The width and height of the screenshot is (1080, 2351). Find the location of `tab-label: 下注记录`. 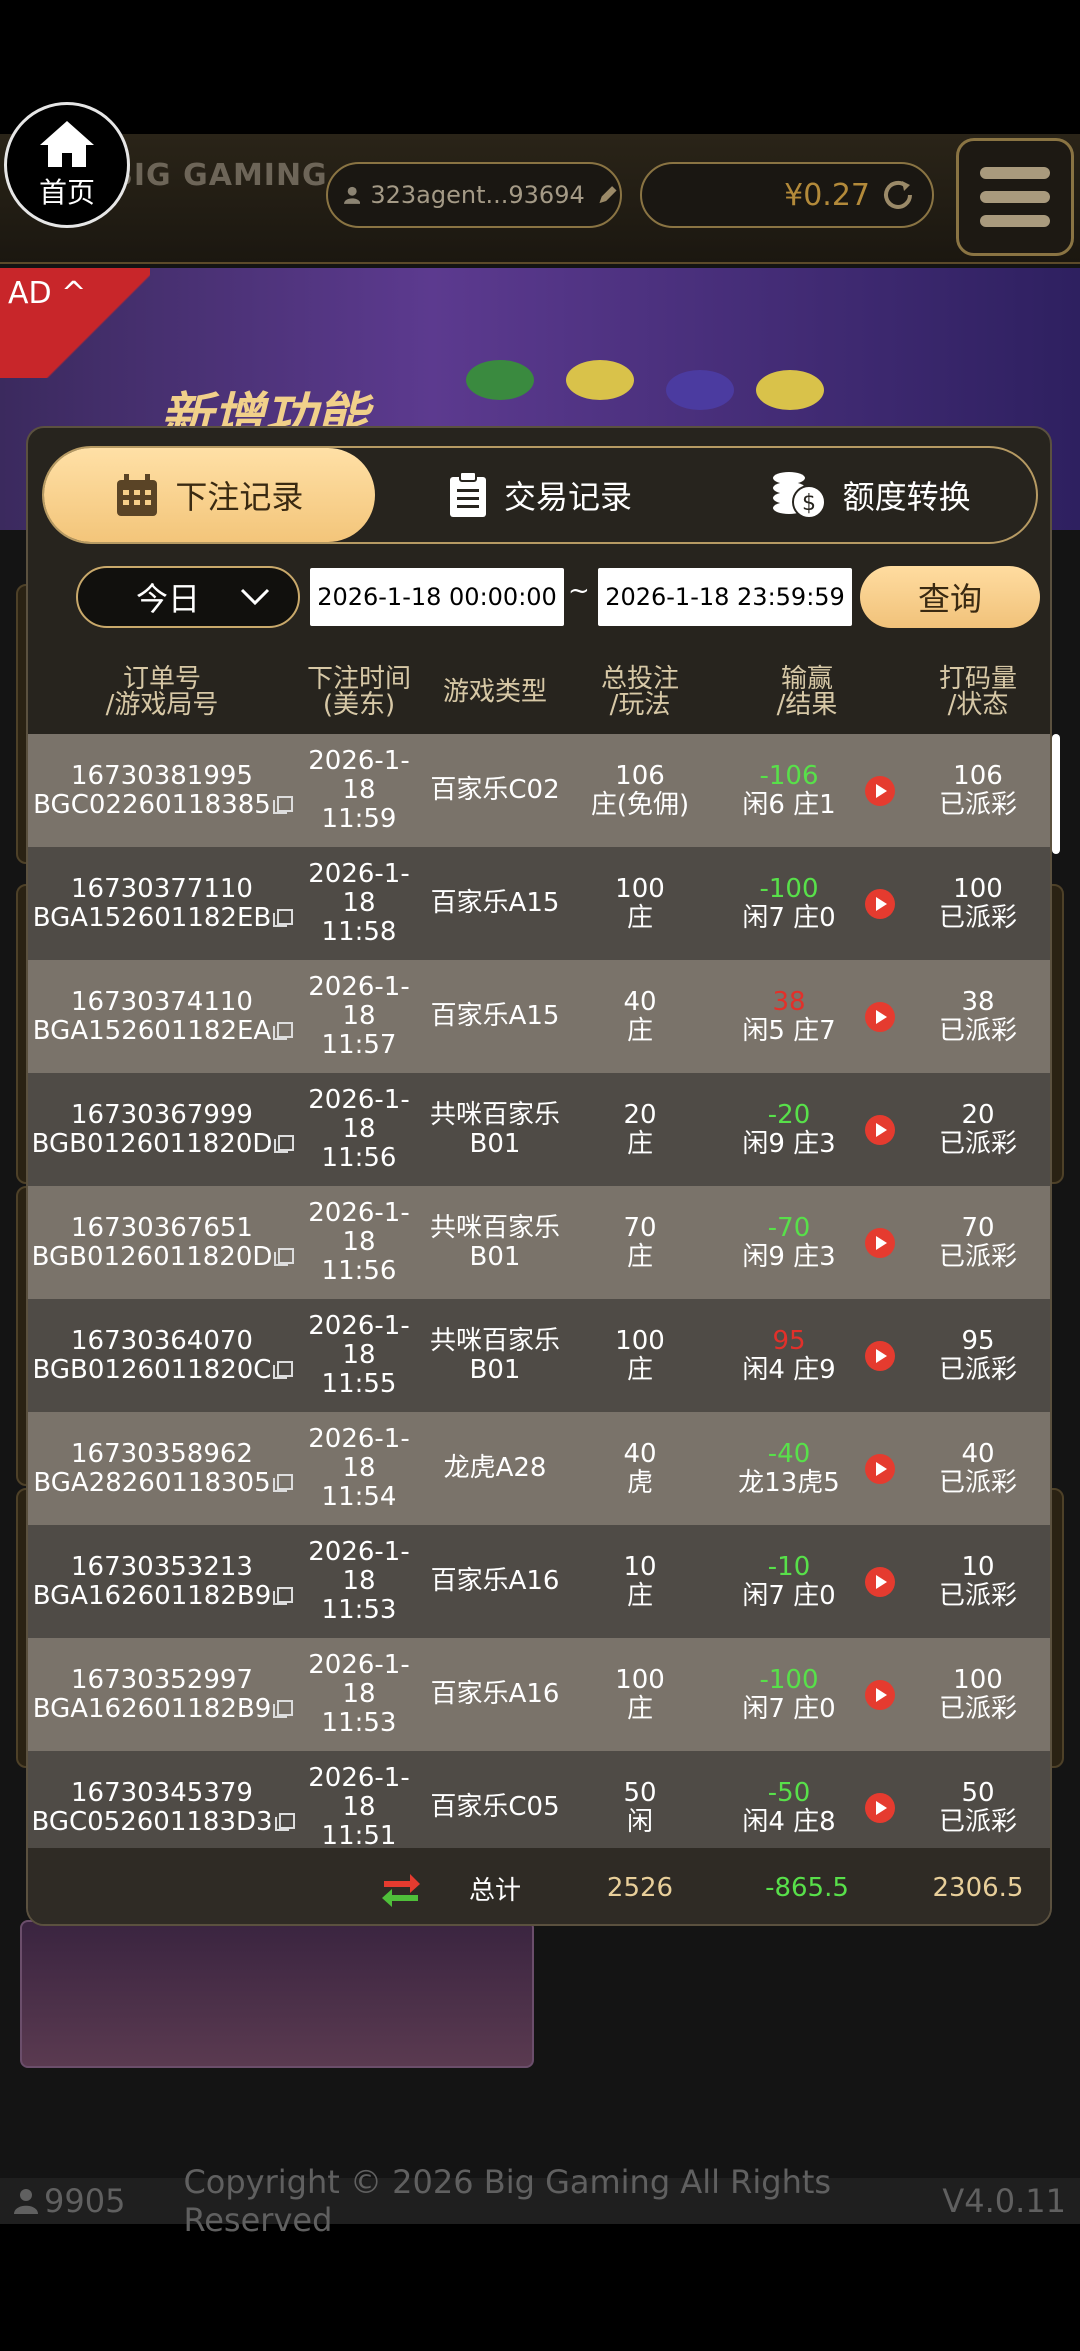

tab-label: 下注记录 is located at coordinates (239, 497).